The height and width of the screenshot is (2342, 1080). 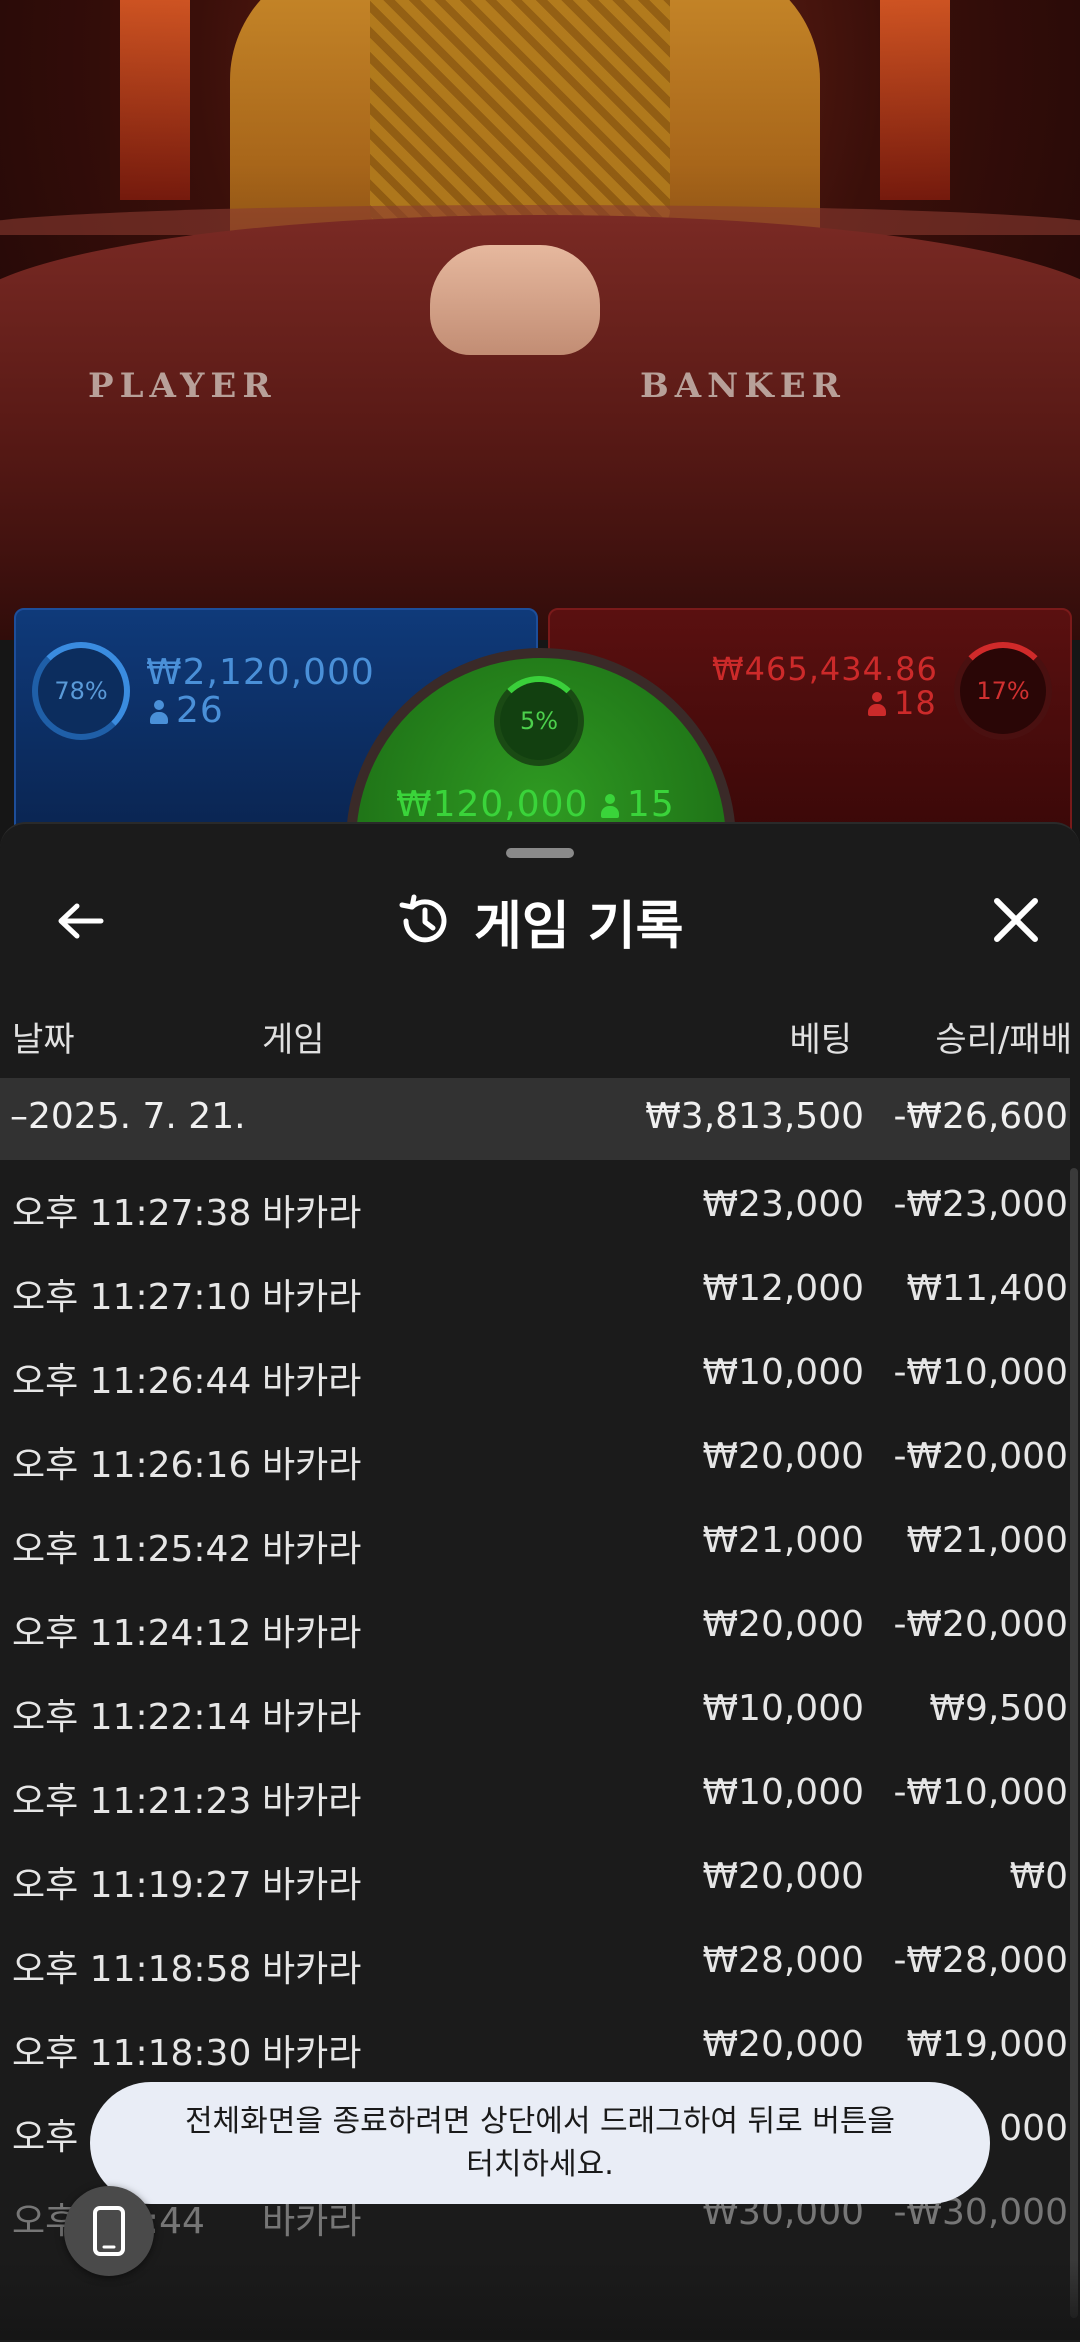 What do you see at coordinates (535, 1538) in the screenshot?
I see `history-row: 오후 11:25:42 바카라 ₩21,000 ₩21,000` at bounding box center [535, 1538].